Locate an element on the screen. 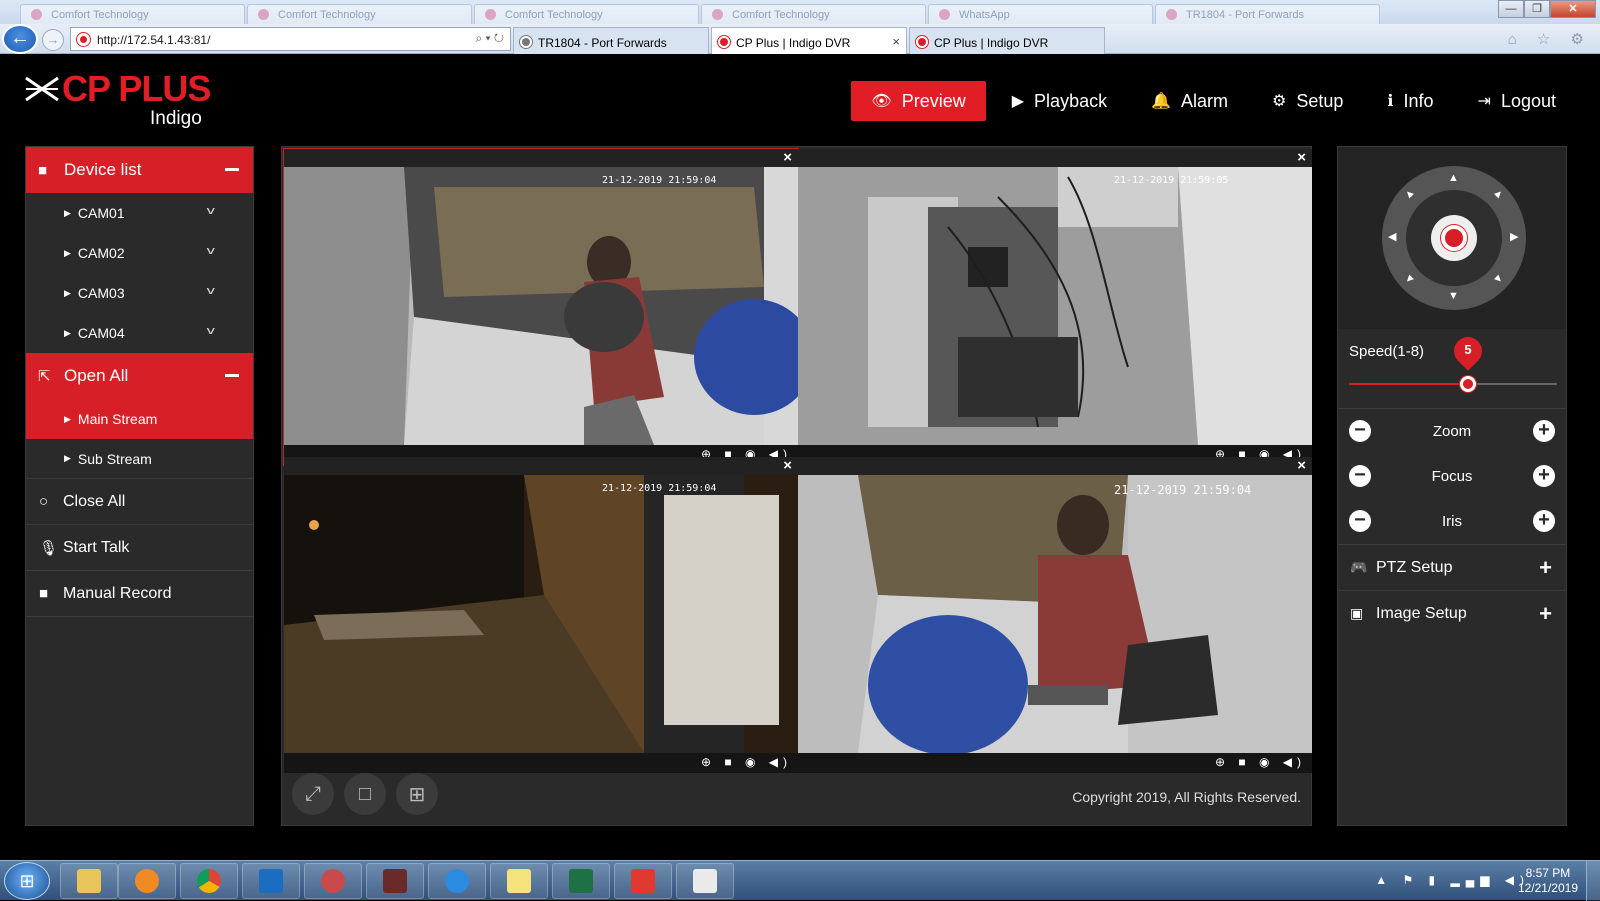 This screenshot has width=1600, height=901. feed-image is located at coordinates (541, 614).